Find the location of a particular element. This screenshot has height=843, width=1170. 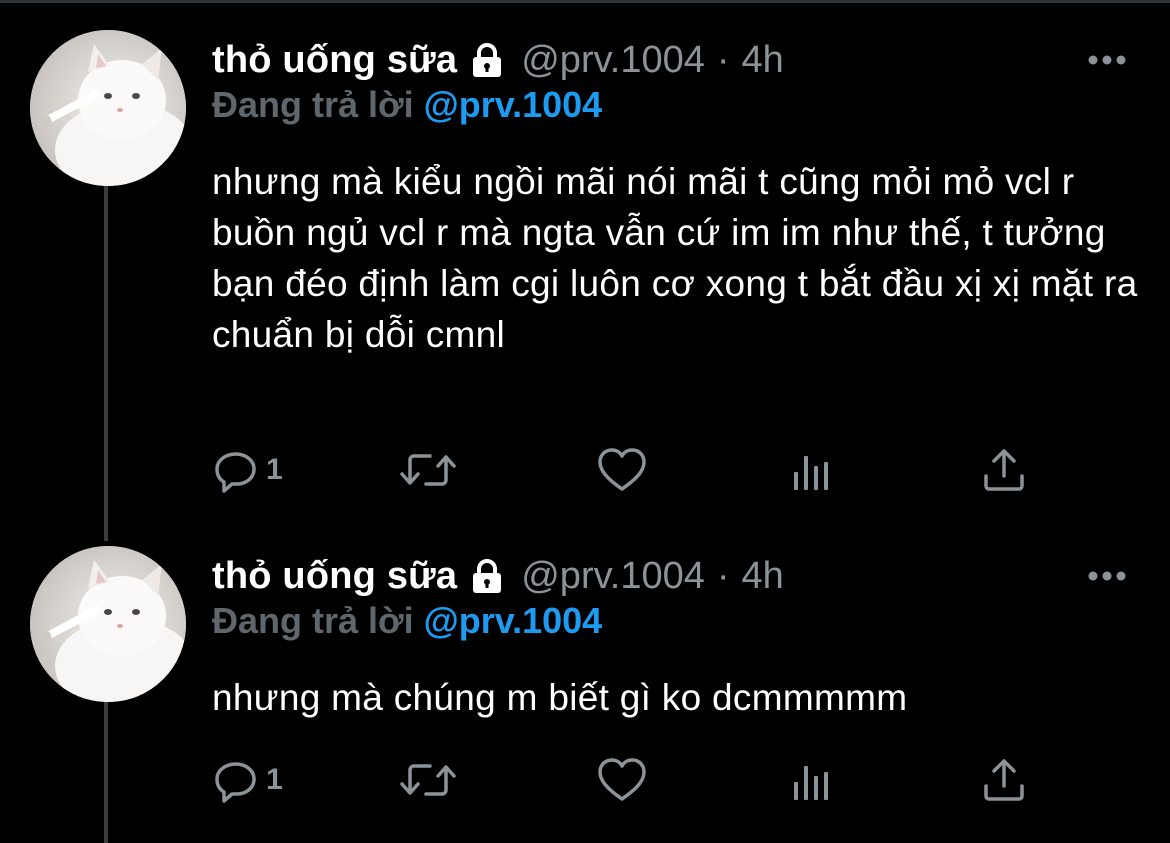

tweet-text: nhưng mà chúng m biết gì ko dcmmmmm is located at coordinates (560, 697).